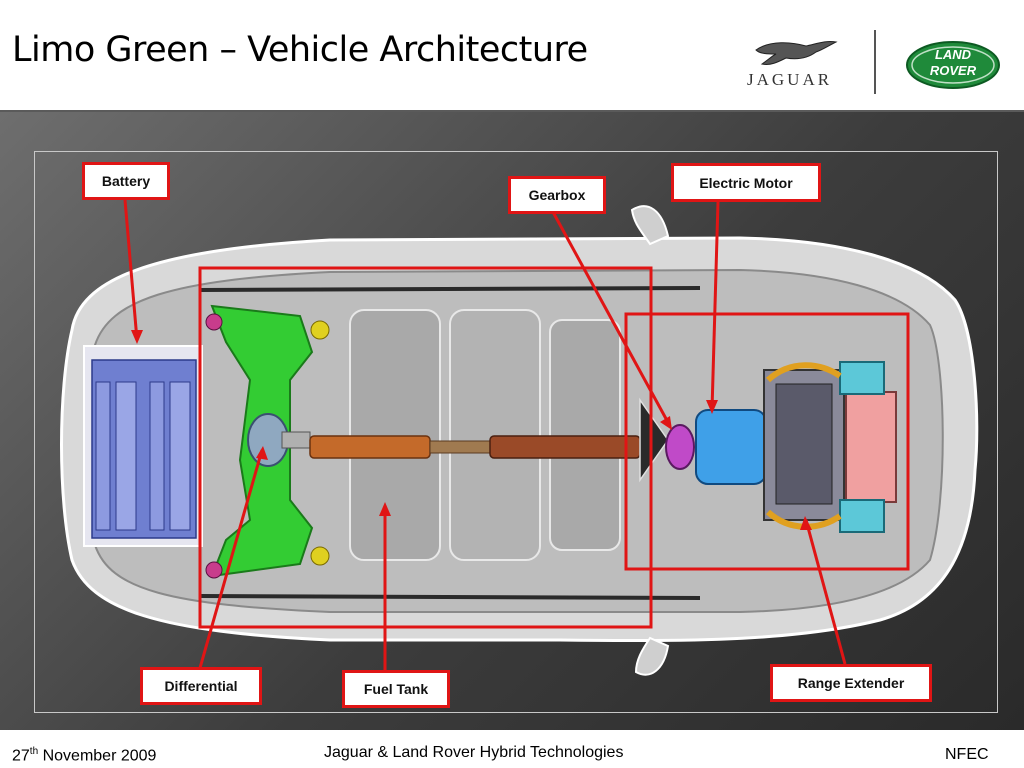  Describe the element at coordinates (851, 683) in the screenshot. I see `range-extender-label: Range Extender` at that location.